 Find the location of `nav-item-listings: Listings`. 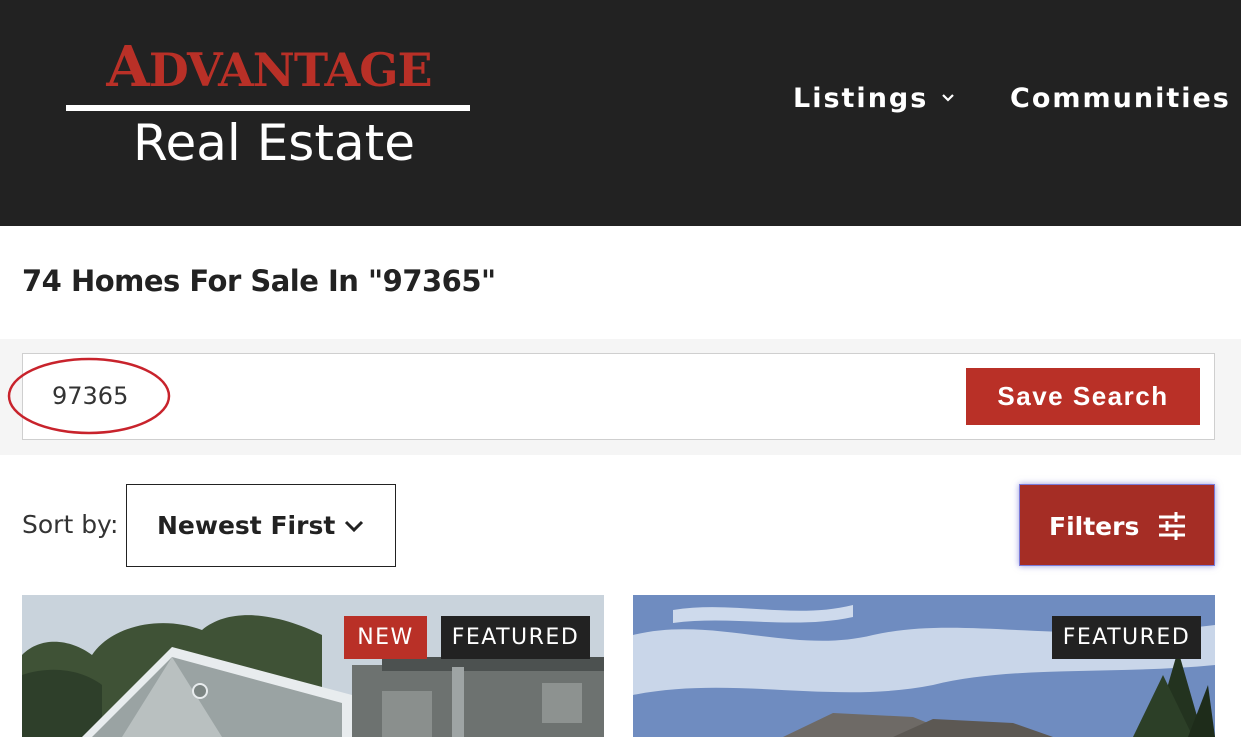

nav-item-listings: Listings is located at coordinates (874, 98).